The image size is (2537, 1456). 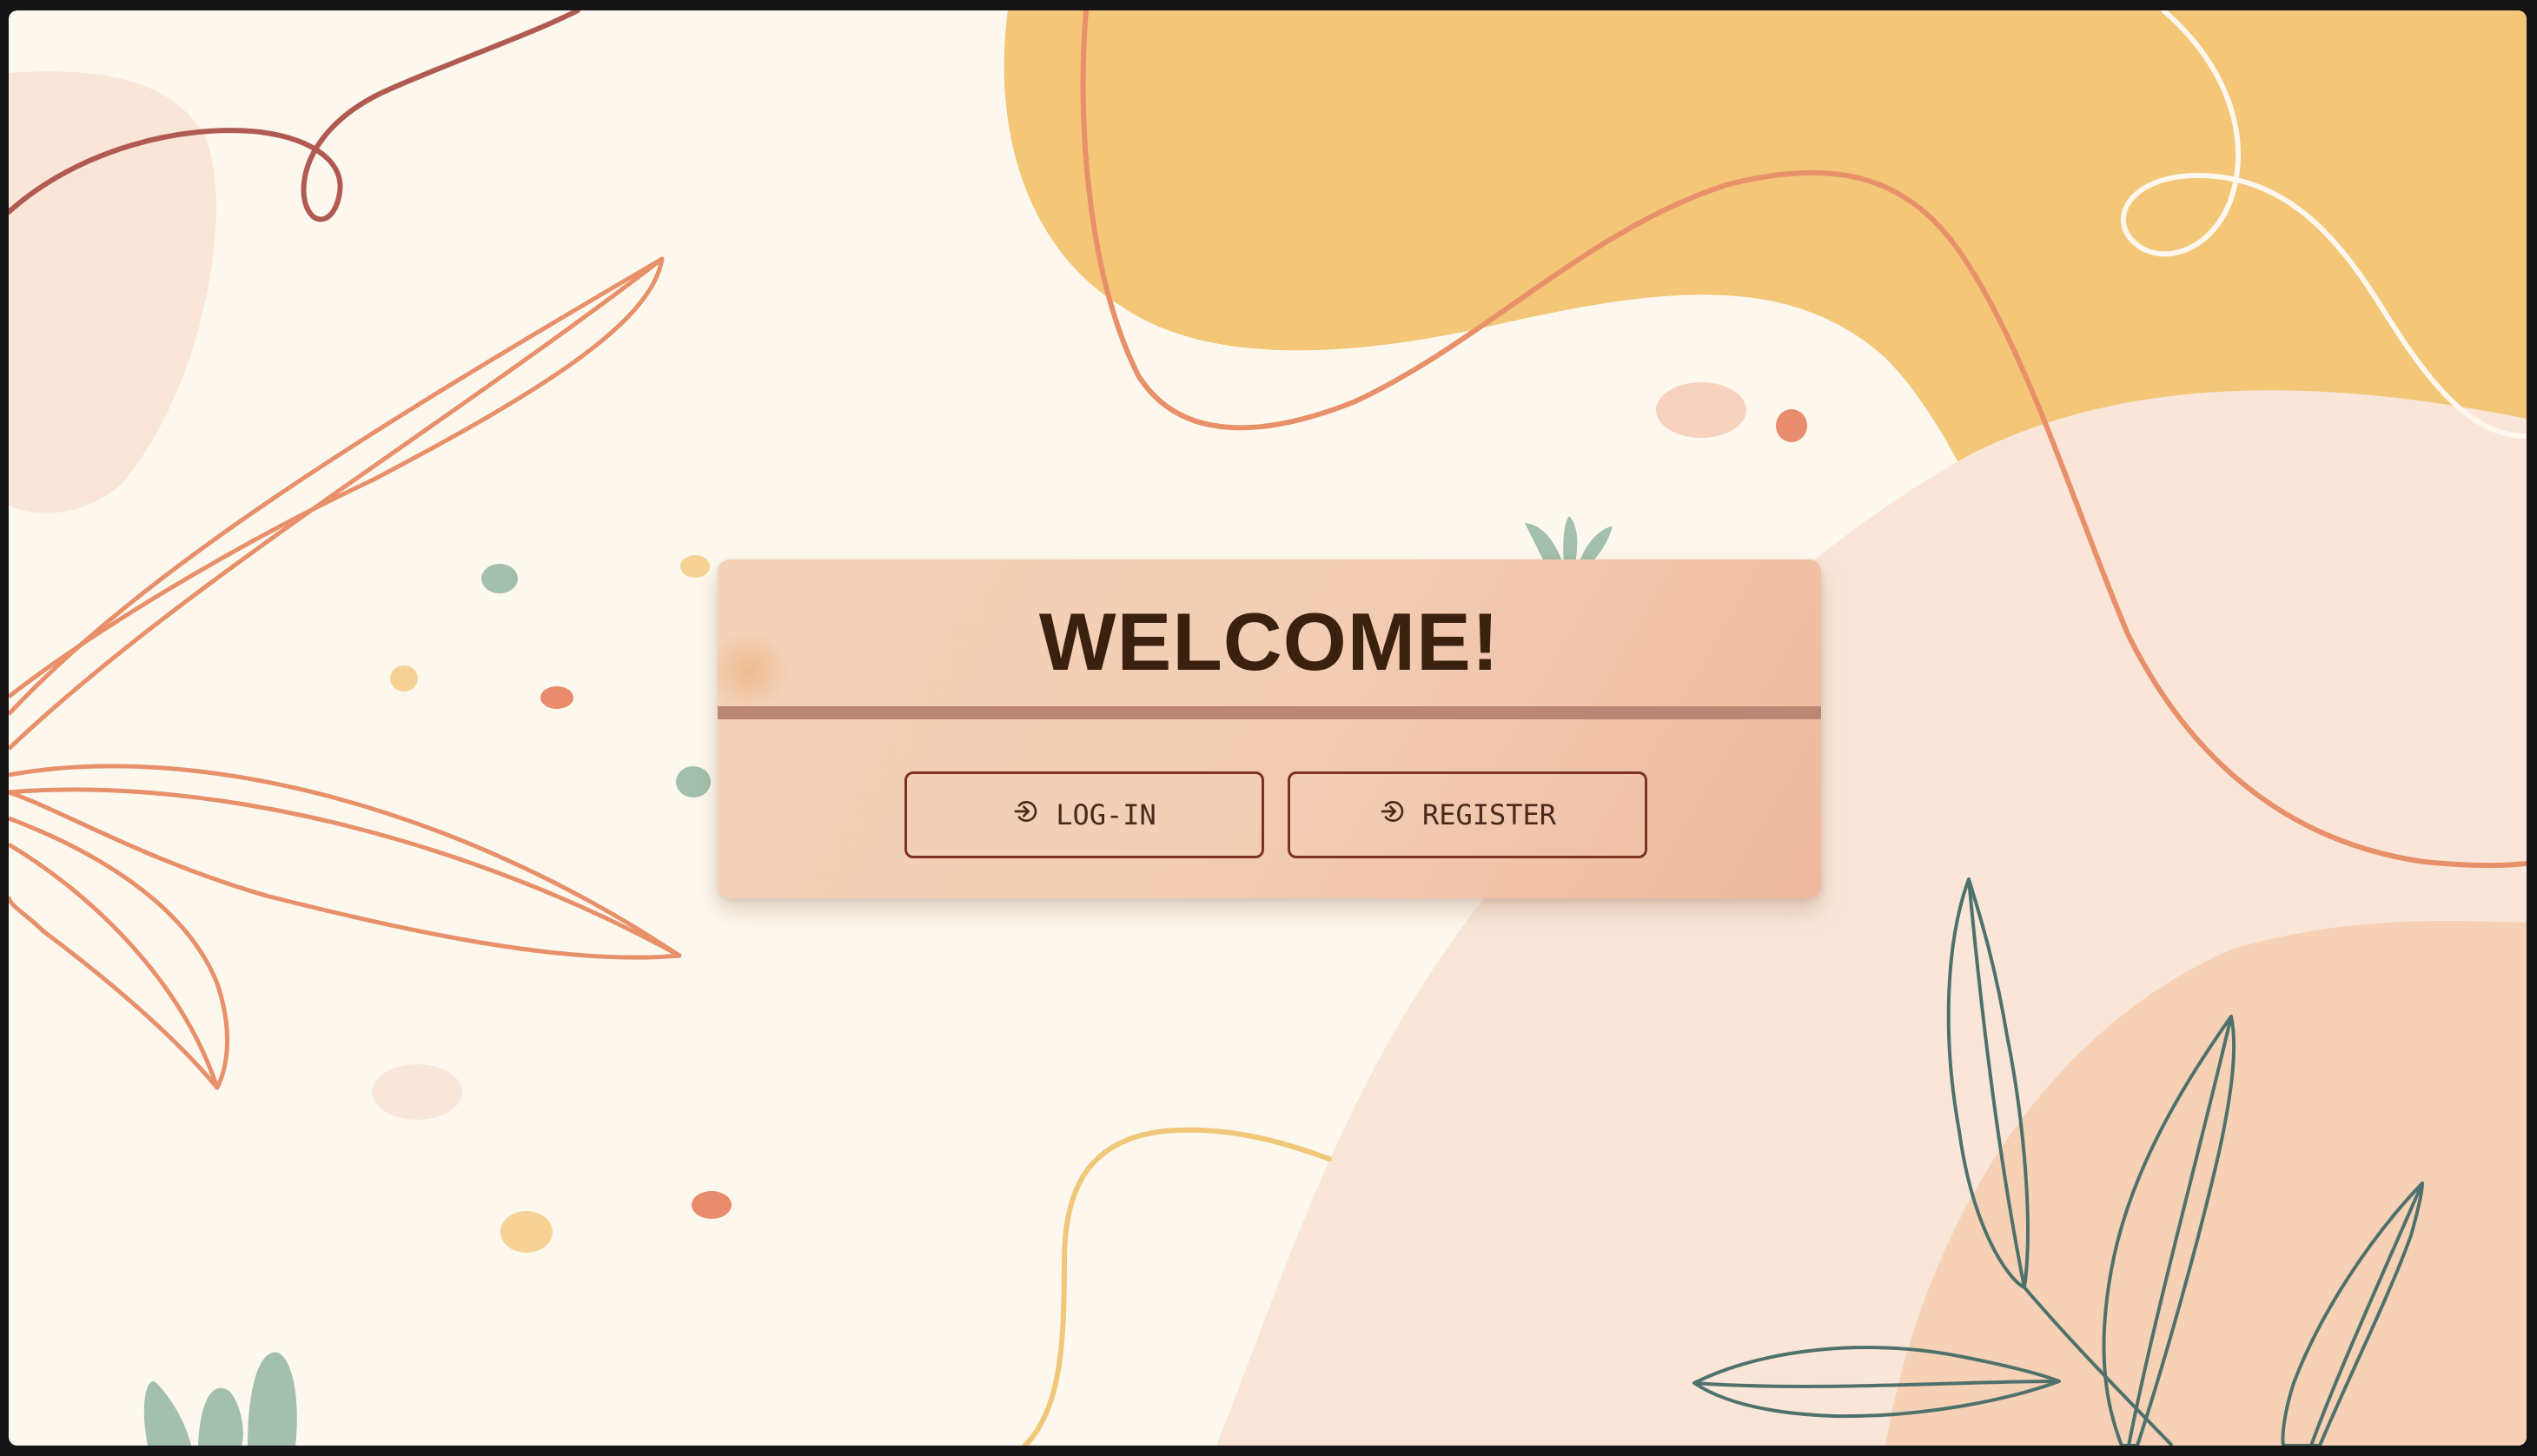 I want to click on login-button-label: LOG-IN, so click(x=1106, y=814).